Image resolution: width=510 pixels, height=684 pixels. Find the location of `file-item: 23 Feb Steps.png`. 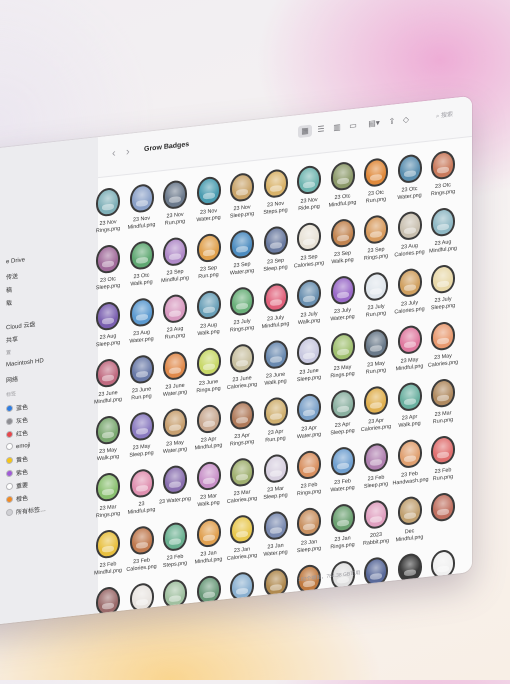

file-item: 23 Feb Steps.png is located at coordinates (175, 546).